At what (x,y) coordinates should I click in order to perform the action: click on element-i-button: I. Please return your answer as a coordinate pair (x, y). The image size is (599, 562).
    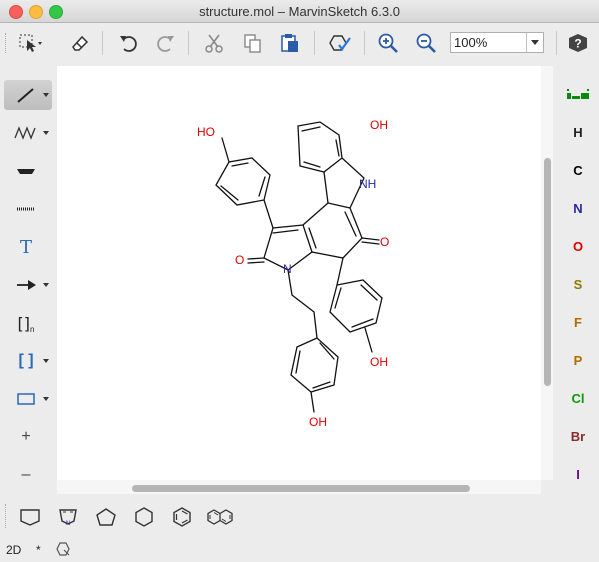
    Looking at the image, I should click on (578, 475).